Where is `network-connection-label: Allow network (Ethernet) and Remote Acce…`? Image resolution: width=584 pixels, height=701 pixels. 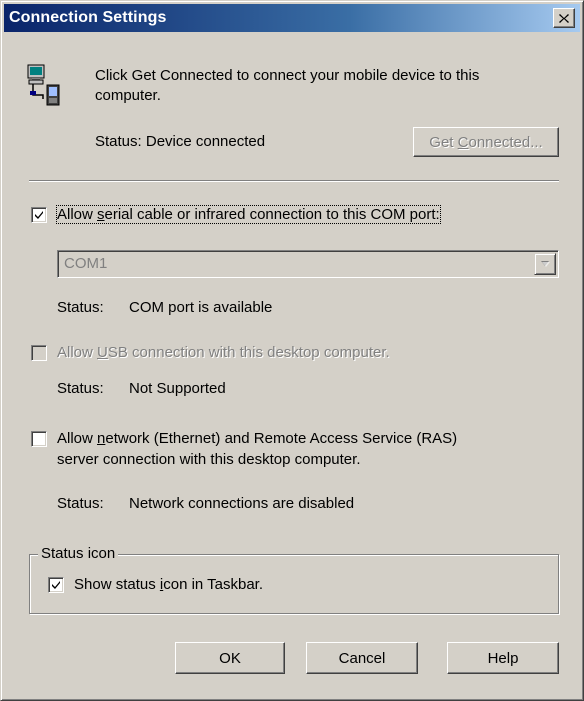
network-connection-label: Allow network (Ethernet) and Remote Acce… is located at coordinates (257, 438).